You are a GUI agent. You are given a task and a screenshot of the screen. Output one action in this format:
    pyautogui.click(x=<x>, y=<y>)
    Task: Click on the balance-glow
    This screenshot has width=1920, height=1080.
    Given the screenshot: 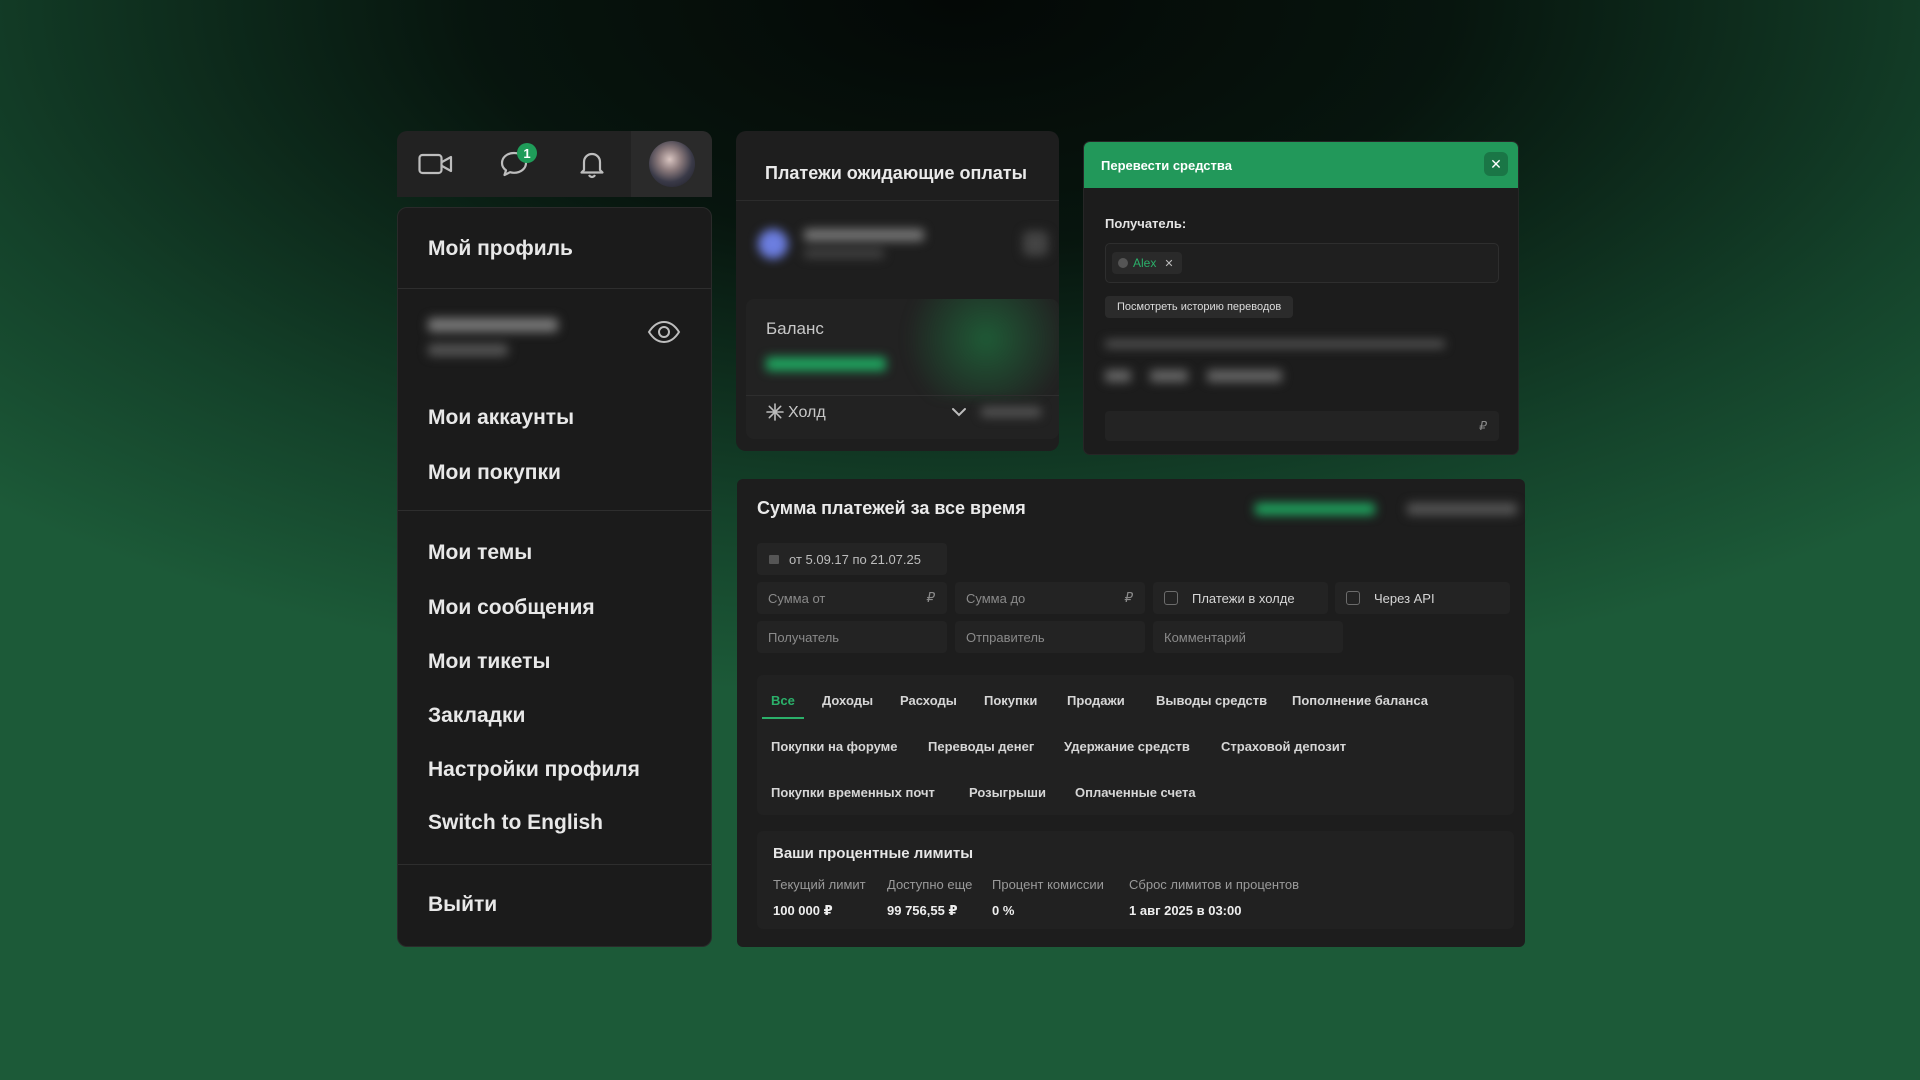 What is the action you would take?
    pyautogui.click(x=972, y=349)
    